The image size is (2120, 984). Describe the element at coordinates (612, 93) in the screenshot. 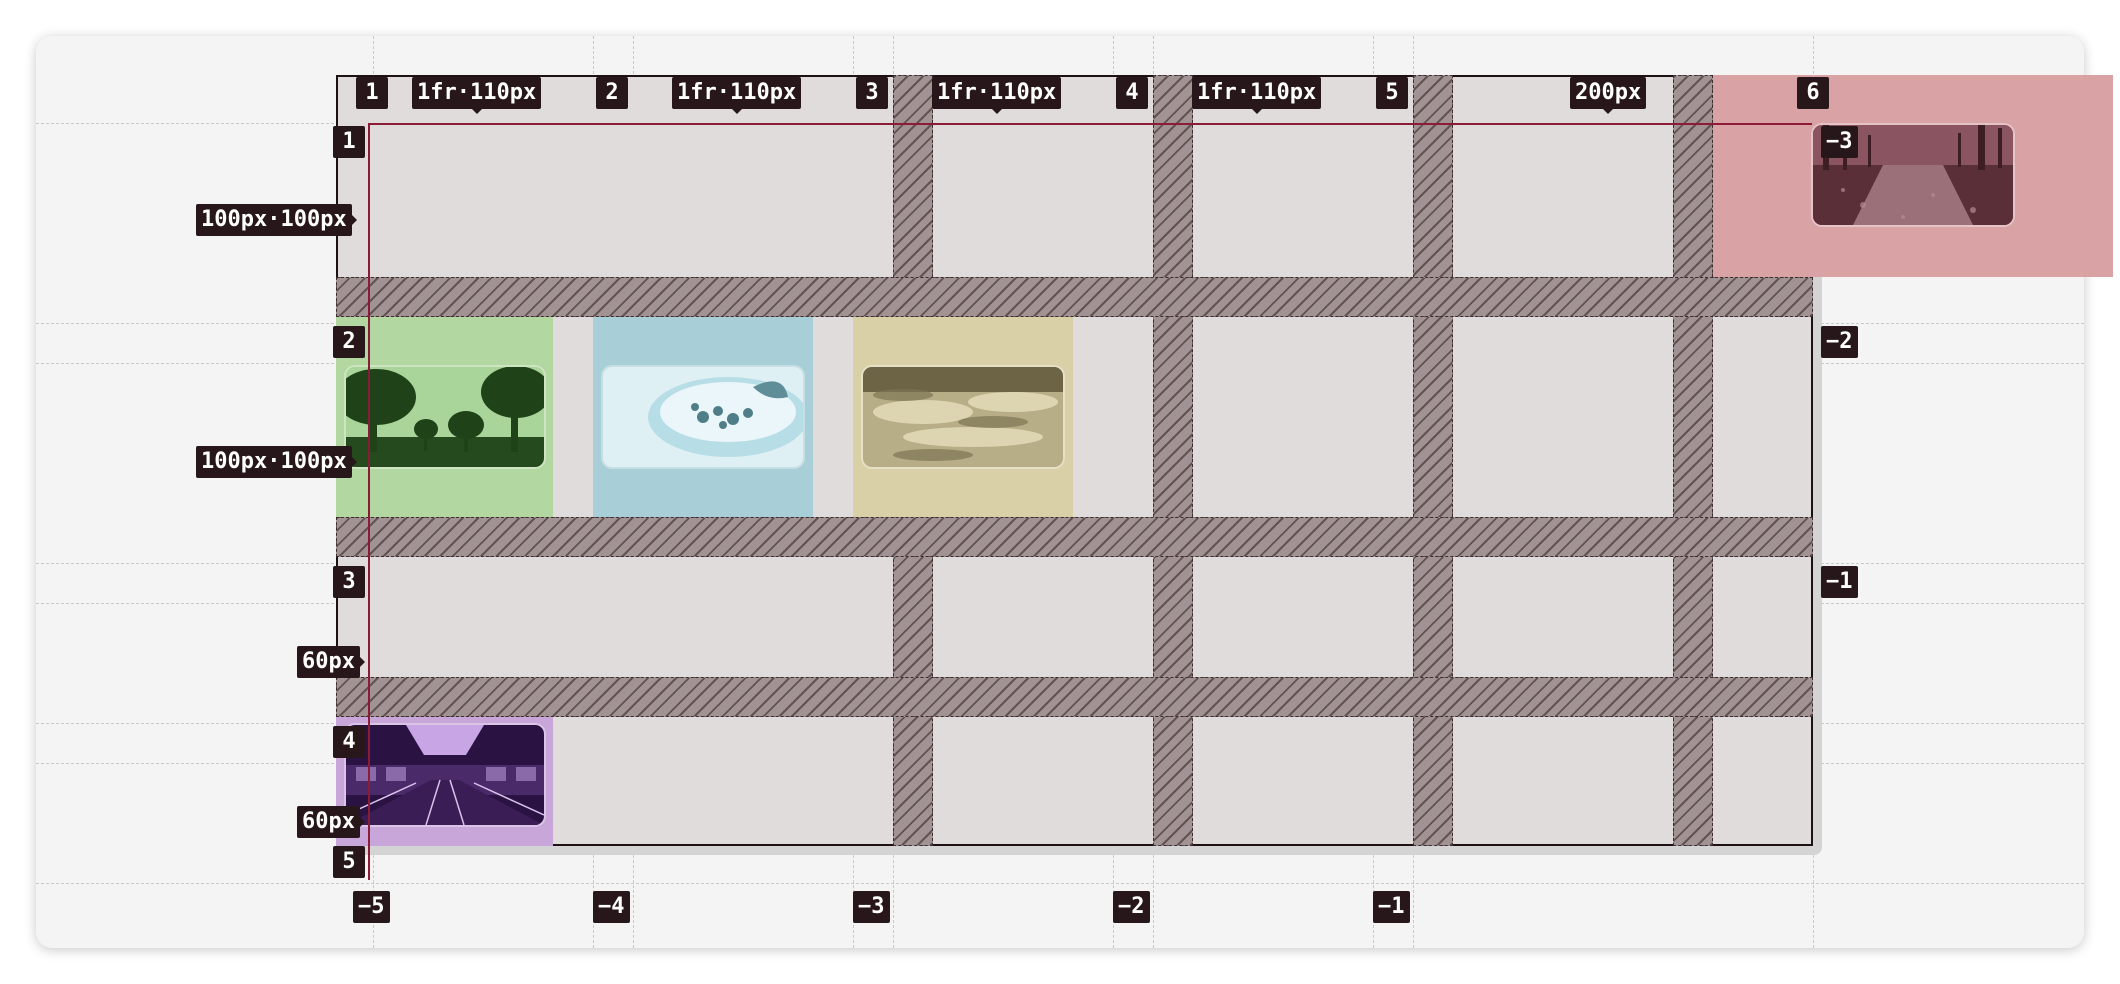

I see `column-line-number: 2` at that location.